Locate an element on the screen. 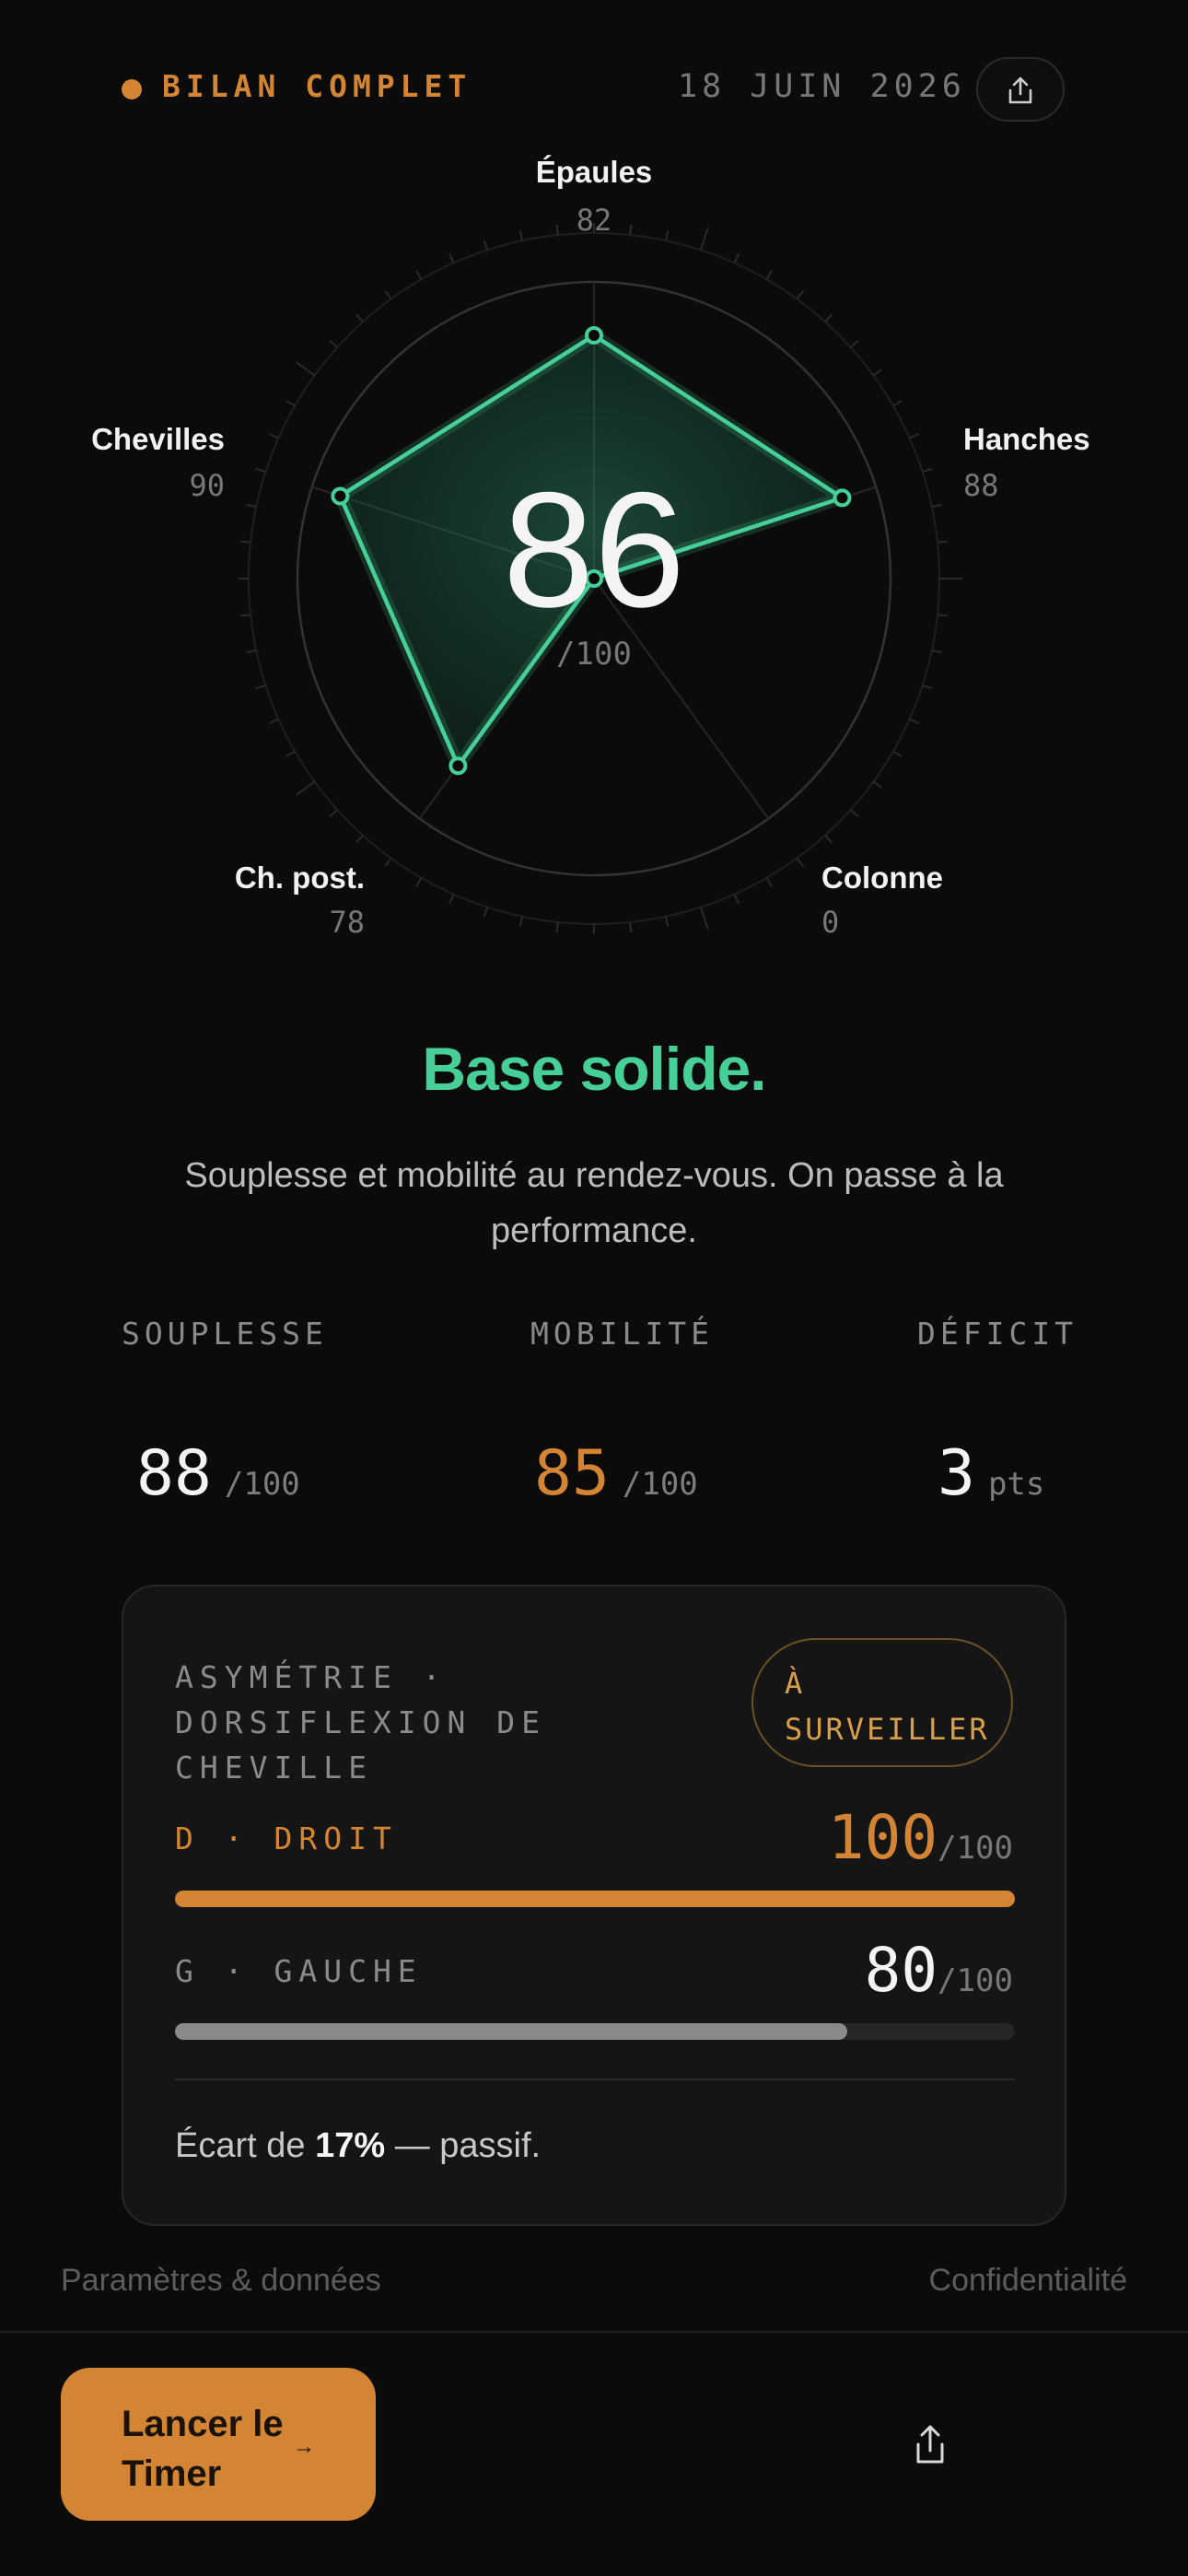 The height and width of the screenshot is (2576, 1188). radar-axis-label: Hanches is located at coordinates (1026, 439).